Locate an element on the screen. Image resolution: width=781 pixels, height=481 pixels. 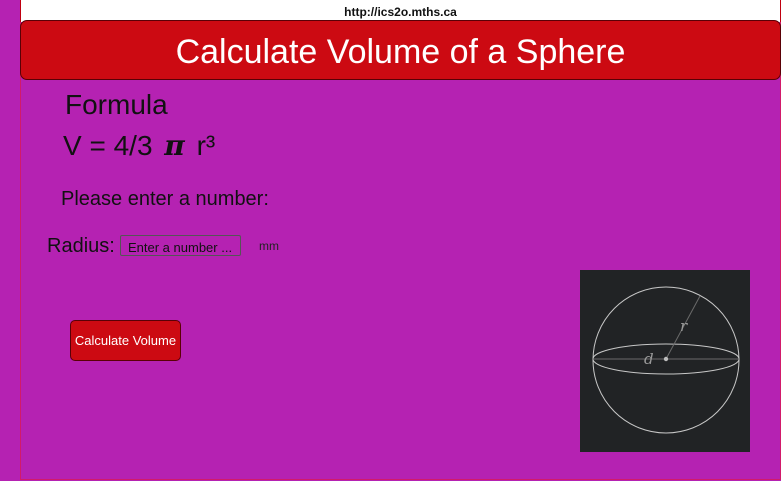
sphere-diagram: r d is located at coordinates (665, 361).